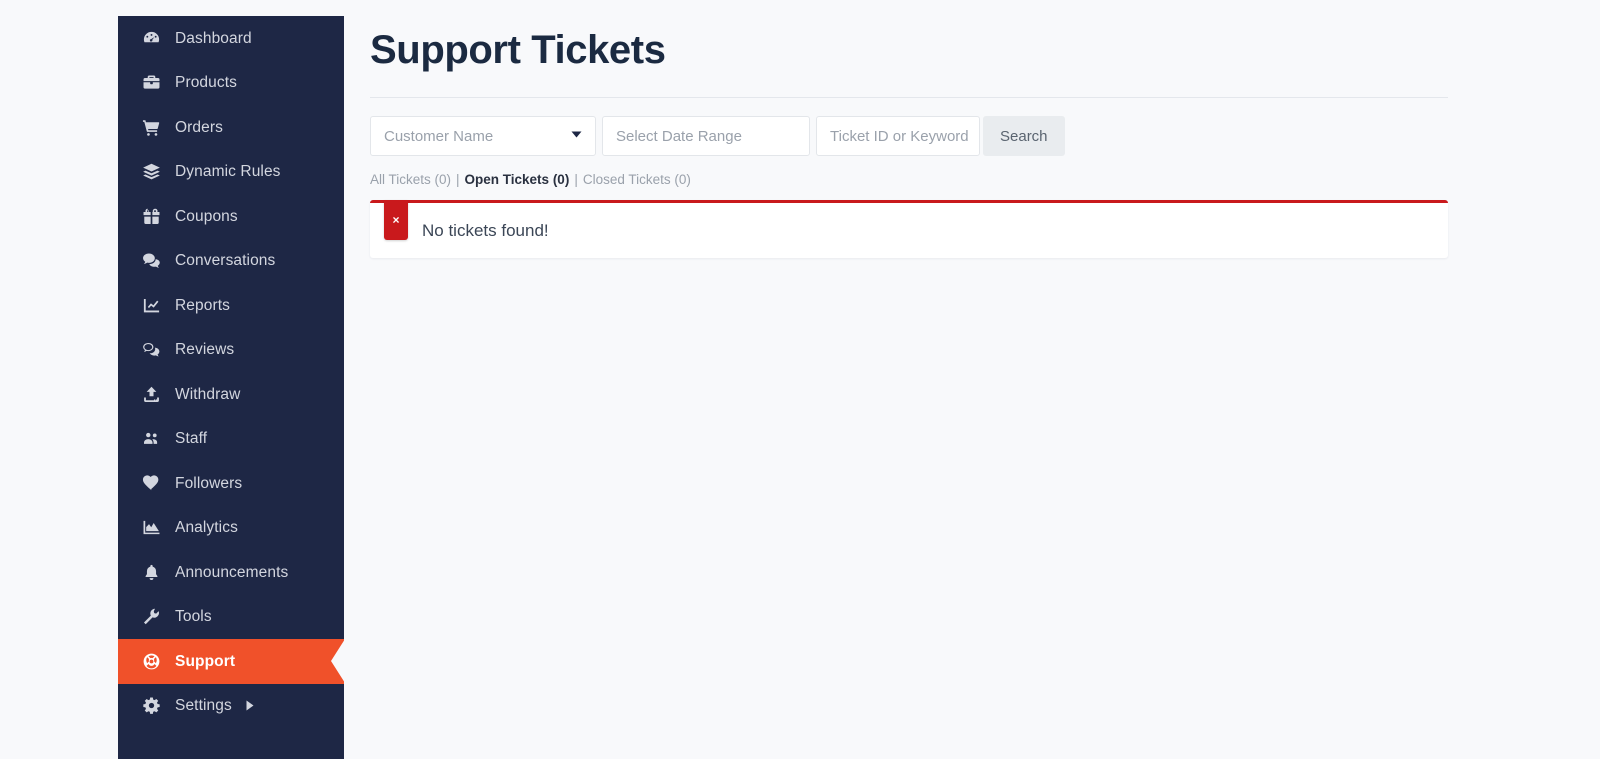  Describe the element at coordinates (151, 38) in the screenshot. I see `gauge-icon` at that location.